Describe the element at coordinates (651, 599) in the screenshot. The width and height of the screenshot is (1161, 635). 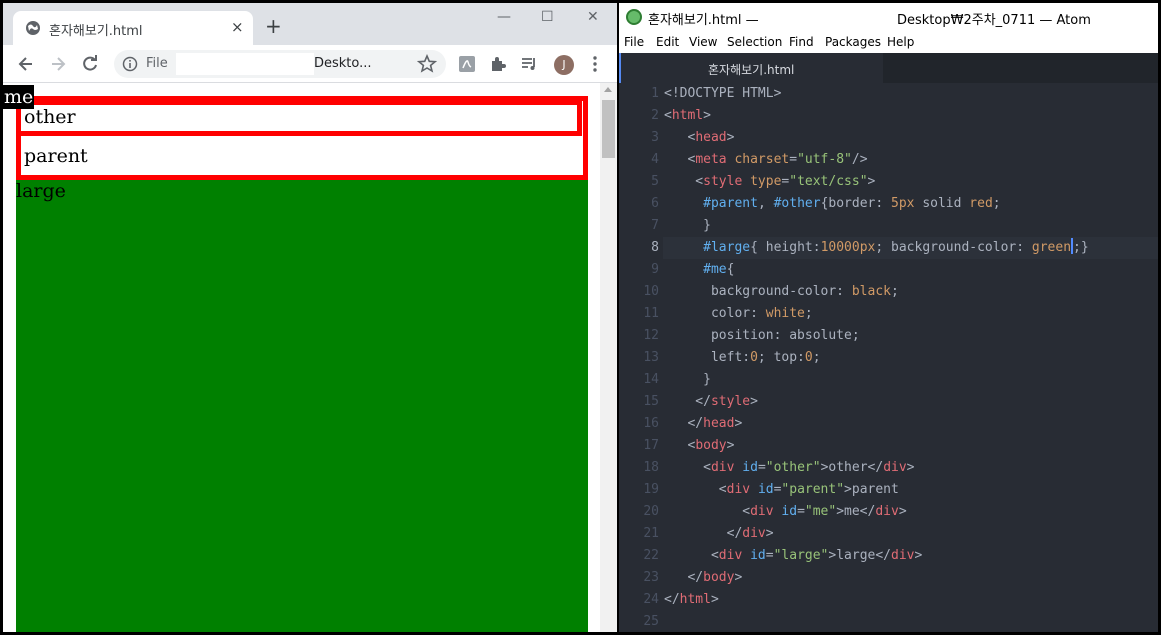
I see `line-number: 24` at that location.